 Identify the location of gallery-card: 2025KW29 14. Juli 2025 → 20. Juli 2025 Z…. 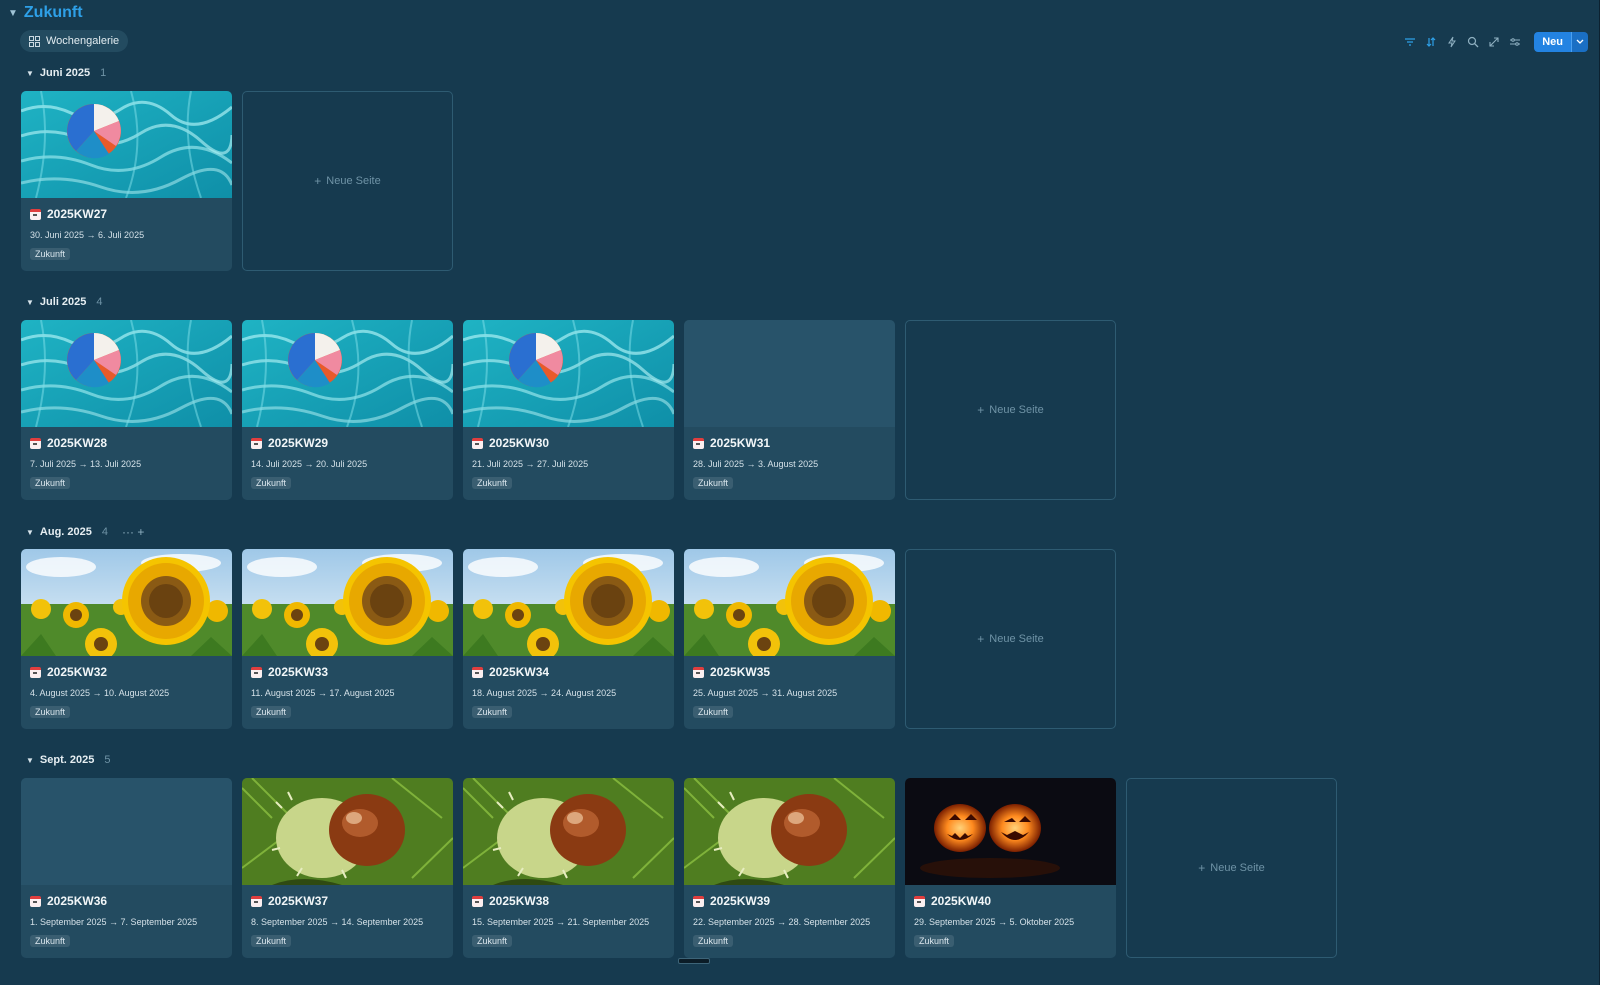
(347, 410).